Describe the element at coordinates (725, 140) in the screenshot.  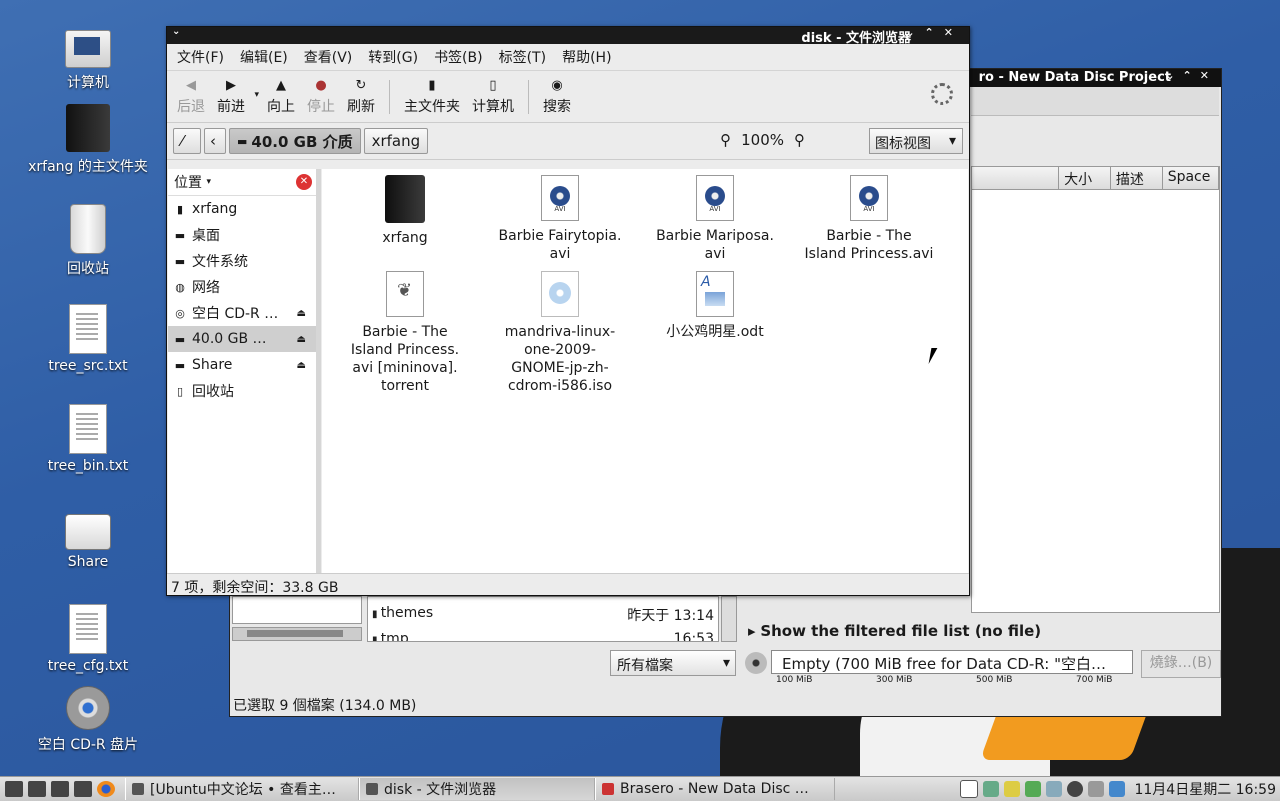
I see `zoom-out-icon: ⚲` at that location.